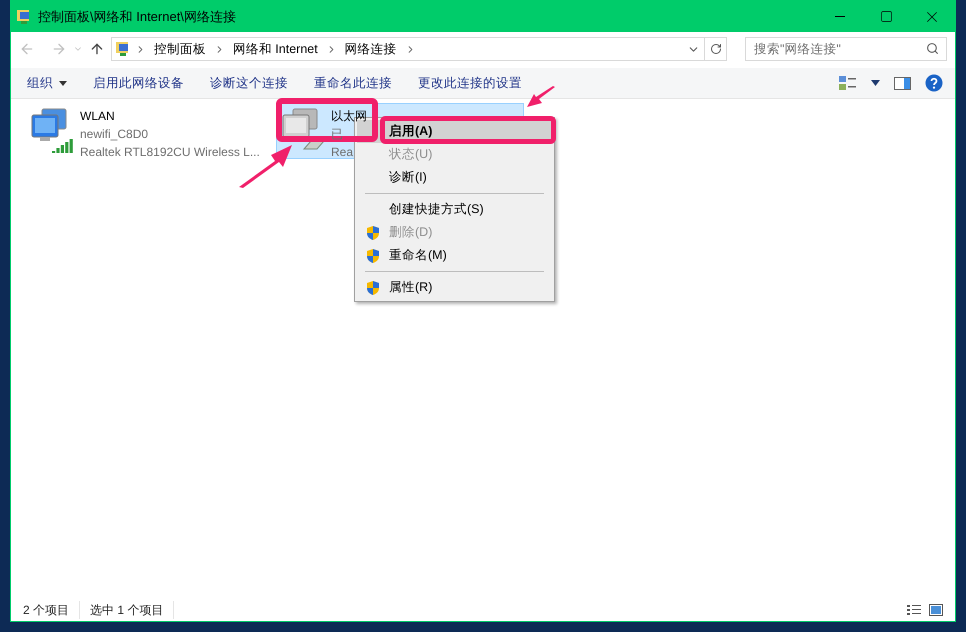  Describe the element at coordinates (848, 83) in the screenshot. I see `view-options-icon` at that location.